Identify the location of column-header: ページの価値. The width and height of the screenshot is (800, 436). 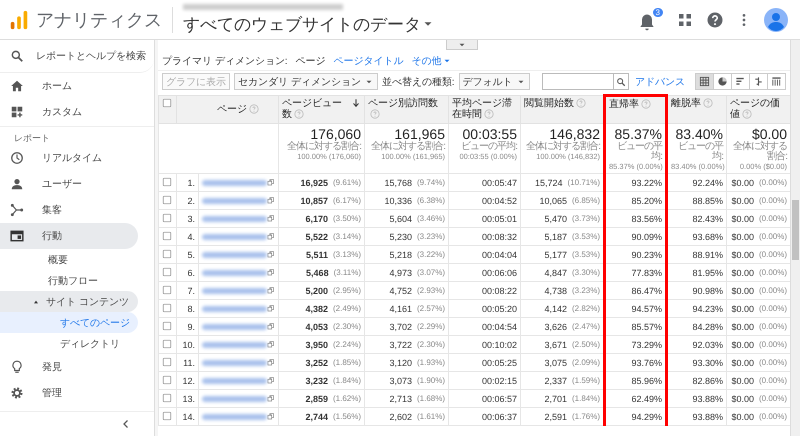
(758, 110).